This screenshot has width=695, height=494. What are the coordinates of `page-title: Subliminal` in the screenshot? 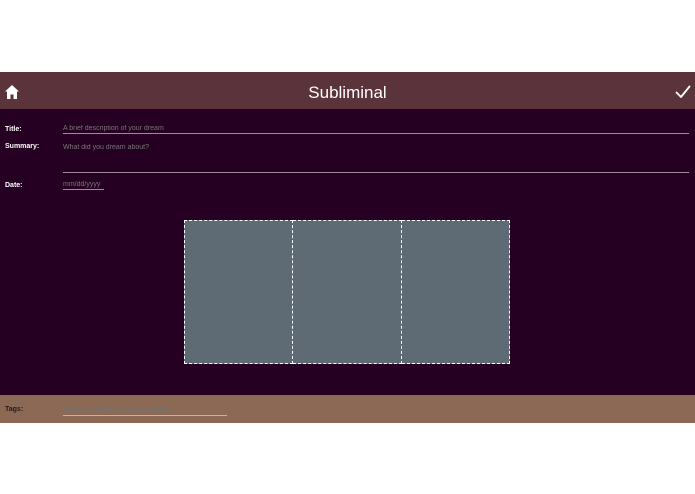 It's located at (347, 92).